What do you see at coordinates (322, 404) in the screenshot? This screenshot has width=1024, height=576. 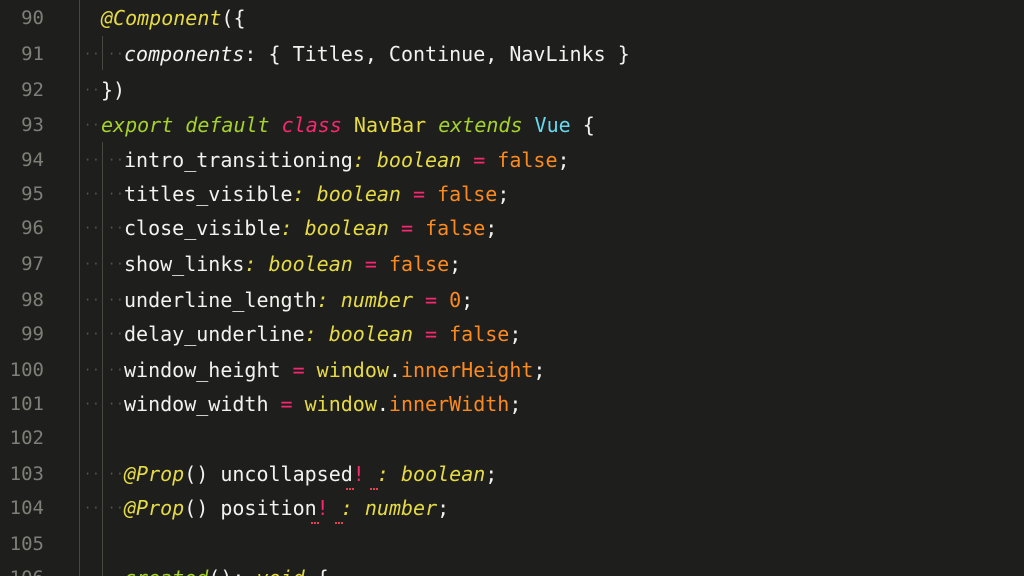 I see `line-code: window_width = window.innerWidth;` at bounding box center [322, 404].